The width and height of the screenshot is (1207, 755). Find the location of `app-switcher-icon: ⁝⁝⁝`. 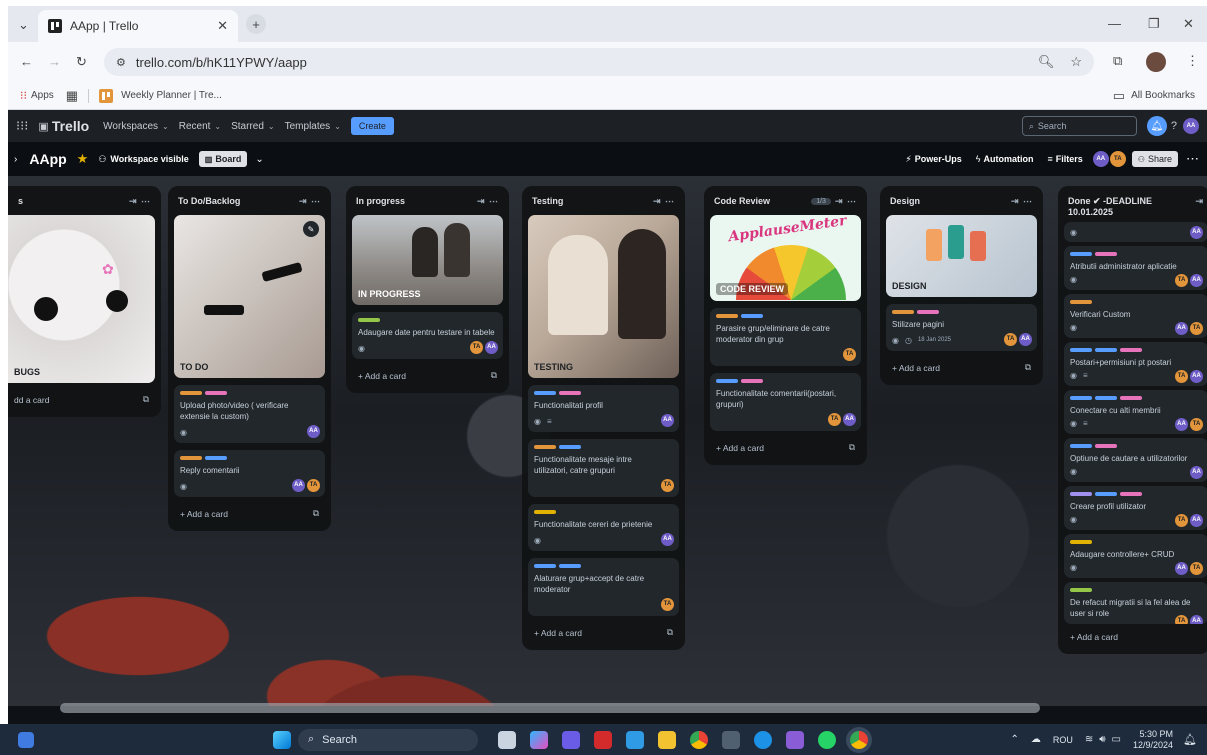

app-switcher-icon: ⁝⁝⁝ is located at coordinates (22, 126).